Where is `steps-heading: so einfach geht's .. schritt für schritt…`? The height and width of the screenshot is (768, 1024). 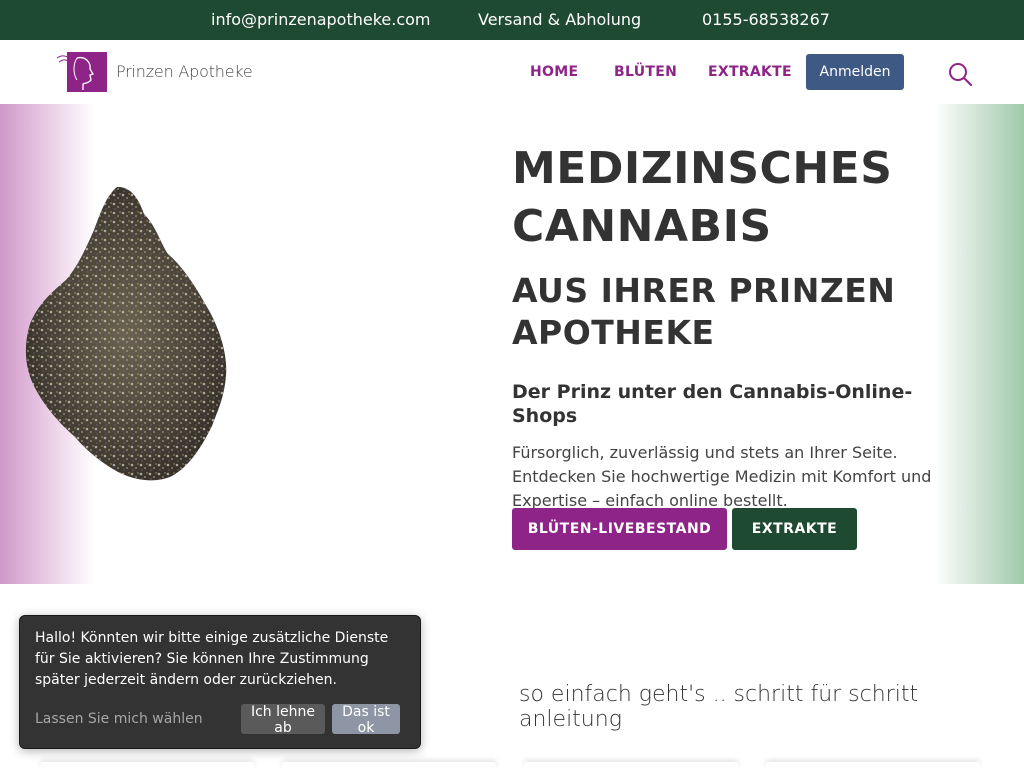
steps-heading: so einfach geht's .. schritt für schritt… is located at coordinates (719, 707).